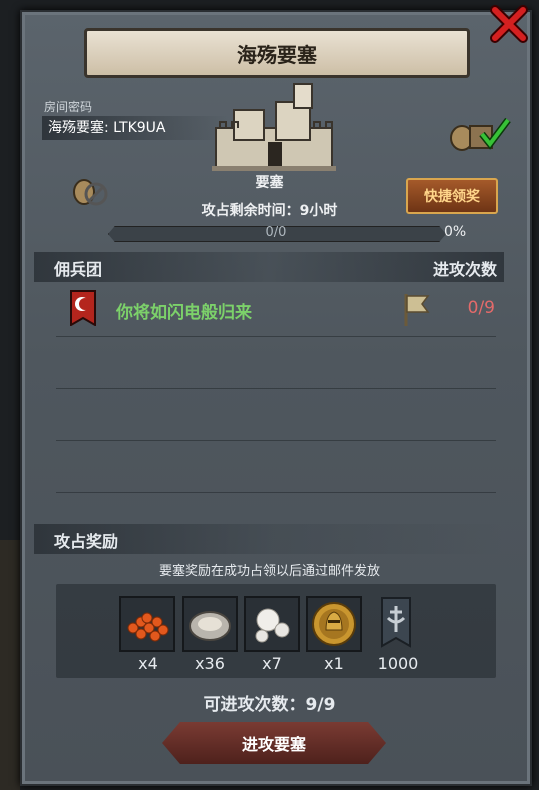  What do you see at coordinates (480, 132) in the screenshot?
I see `loot-bag-check-icon` at bounding box center [480, 132].